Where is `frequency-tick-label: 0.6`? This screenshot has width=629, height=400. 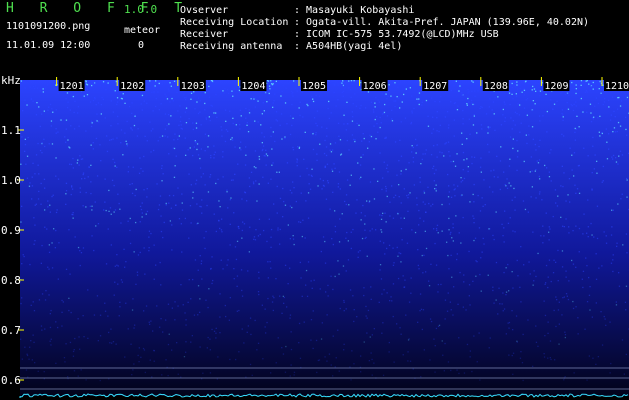 frequency-tick-label: 0.6 is located at coordinates (11, 380).